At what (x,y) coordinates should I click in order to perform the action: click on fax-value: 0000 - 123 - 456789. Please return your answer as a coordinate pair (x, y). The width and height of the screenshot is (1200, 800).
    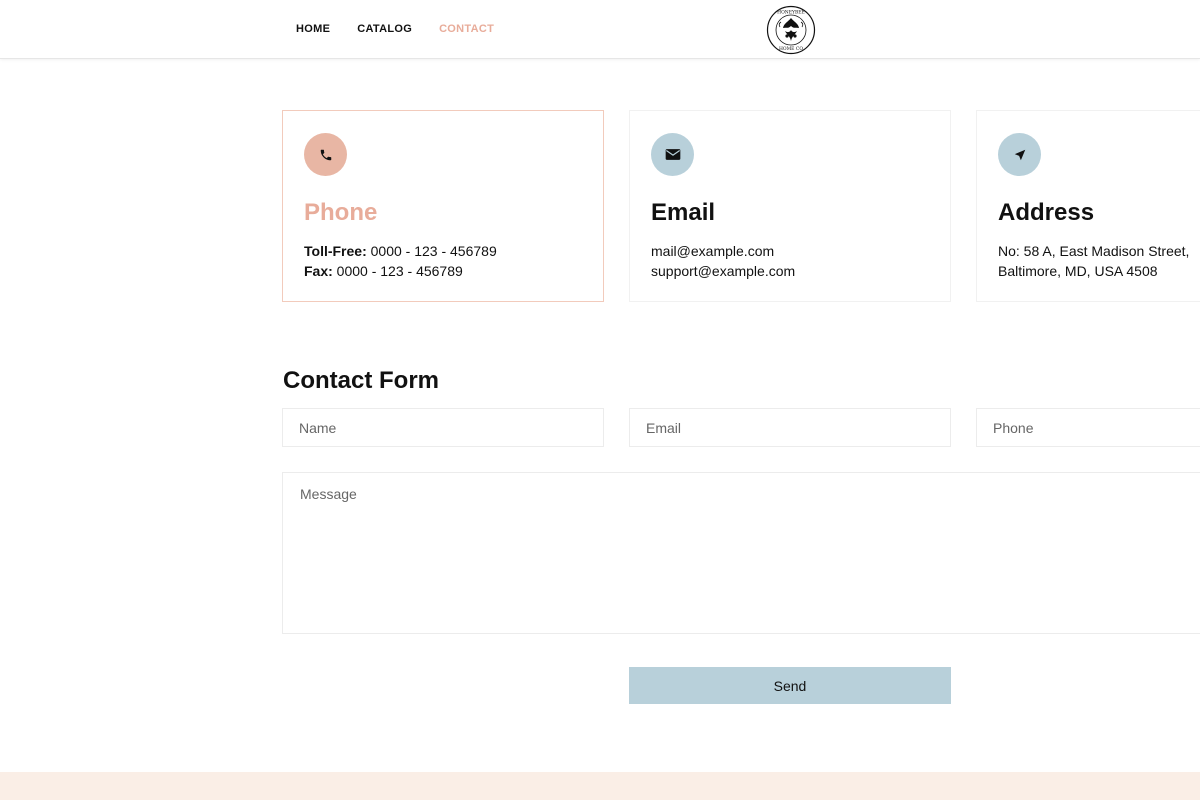
    Looking at the image, I should click on (397, 271).